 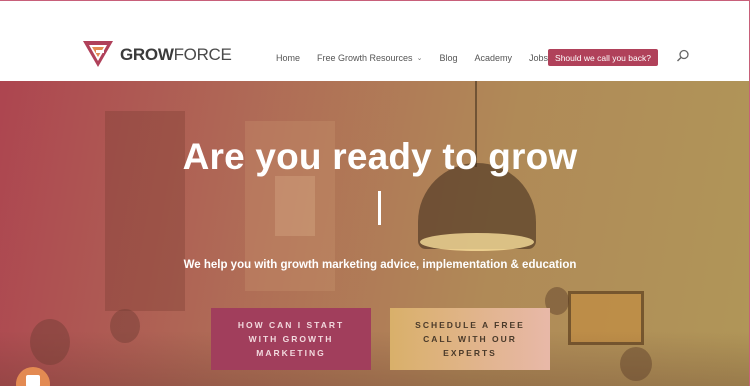 I want to click on chat-icon, so click(x=33, y=380).